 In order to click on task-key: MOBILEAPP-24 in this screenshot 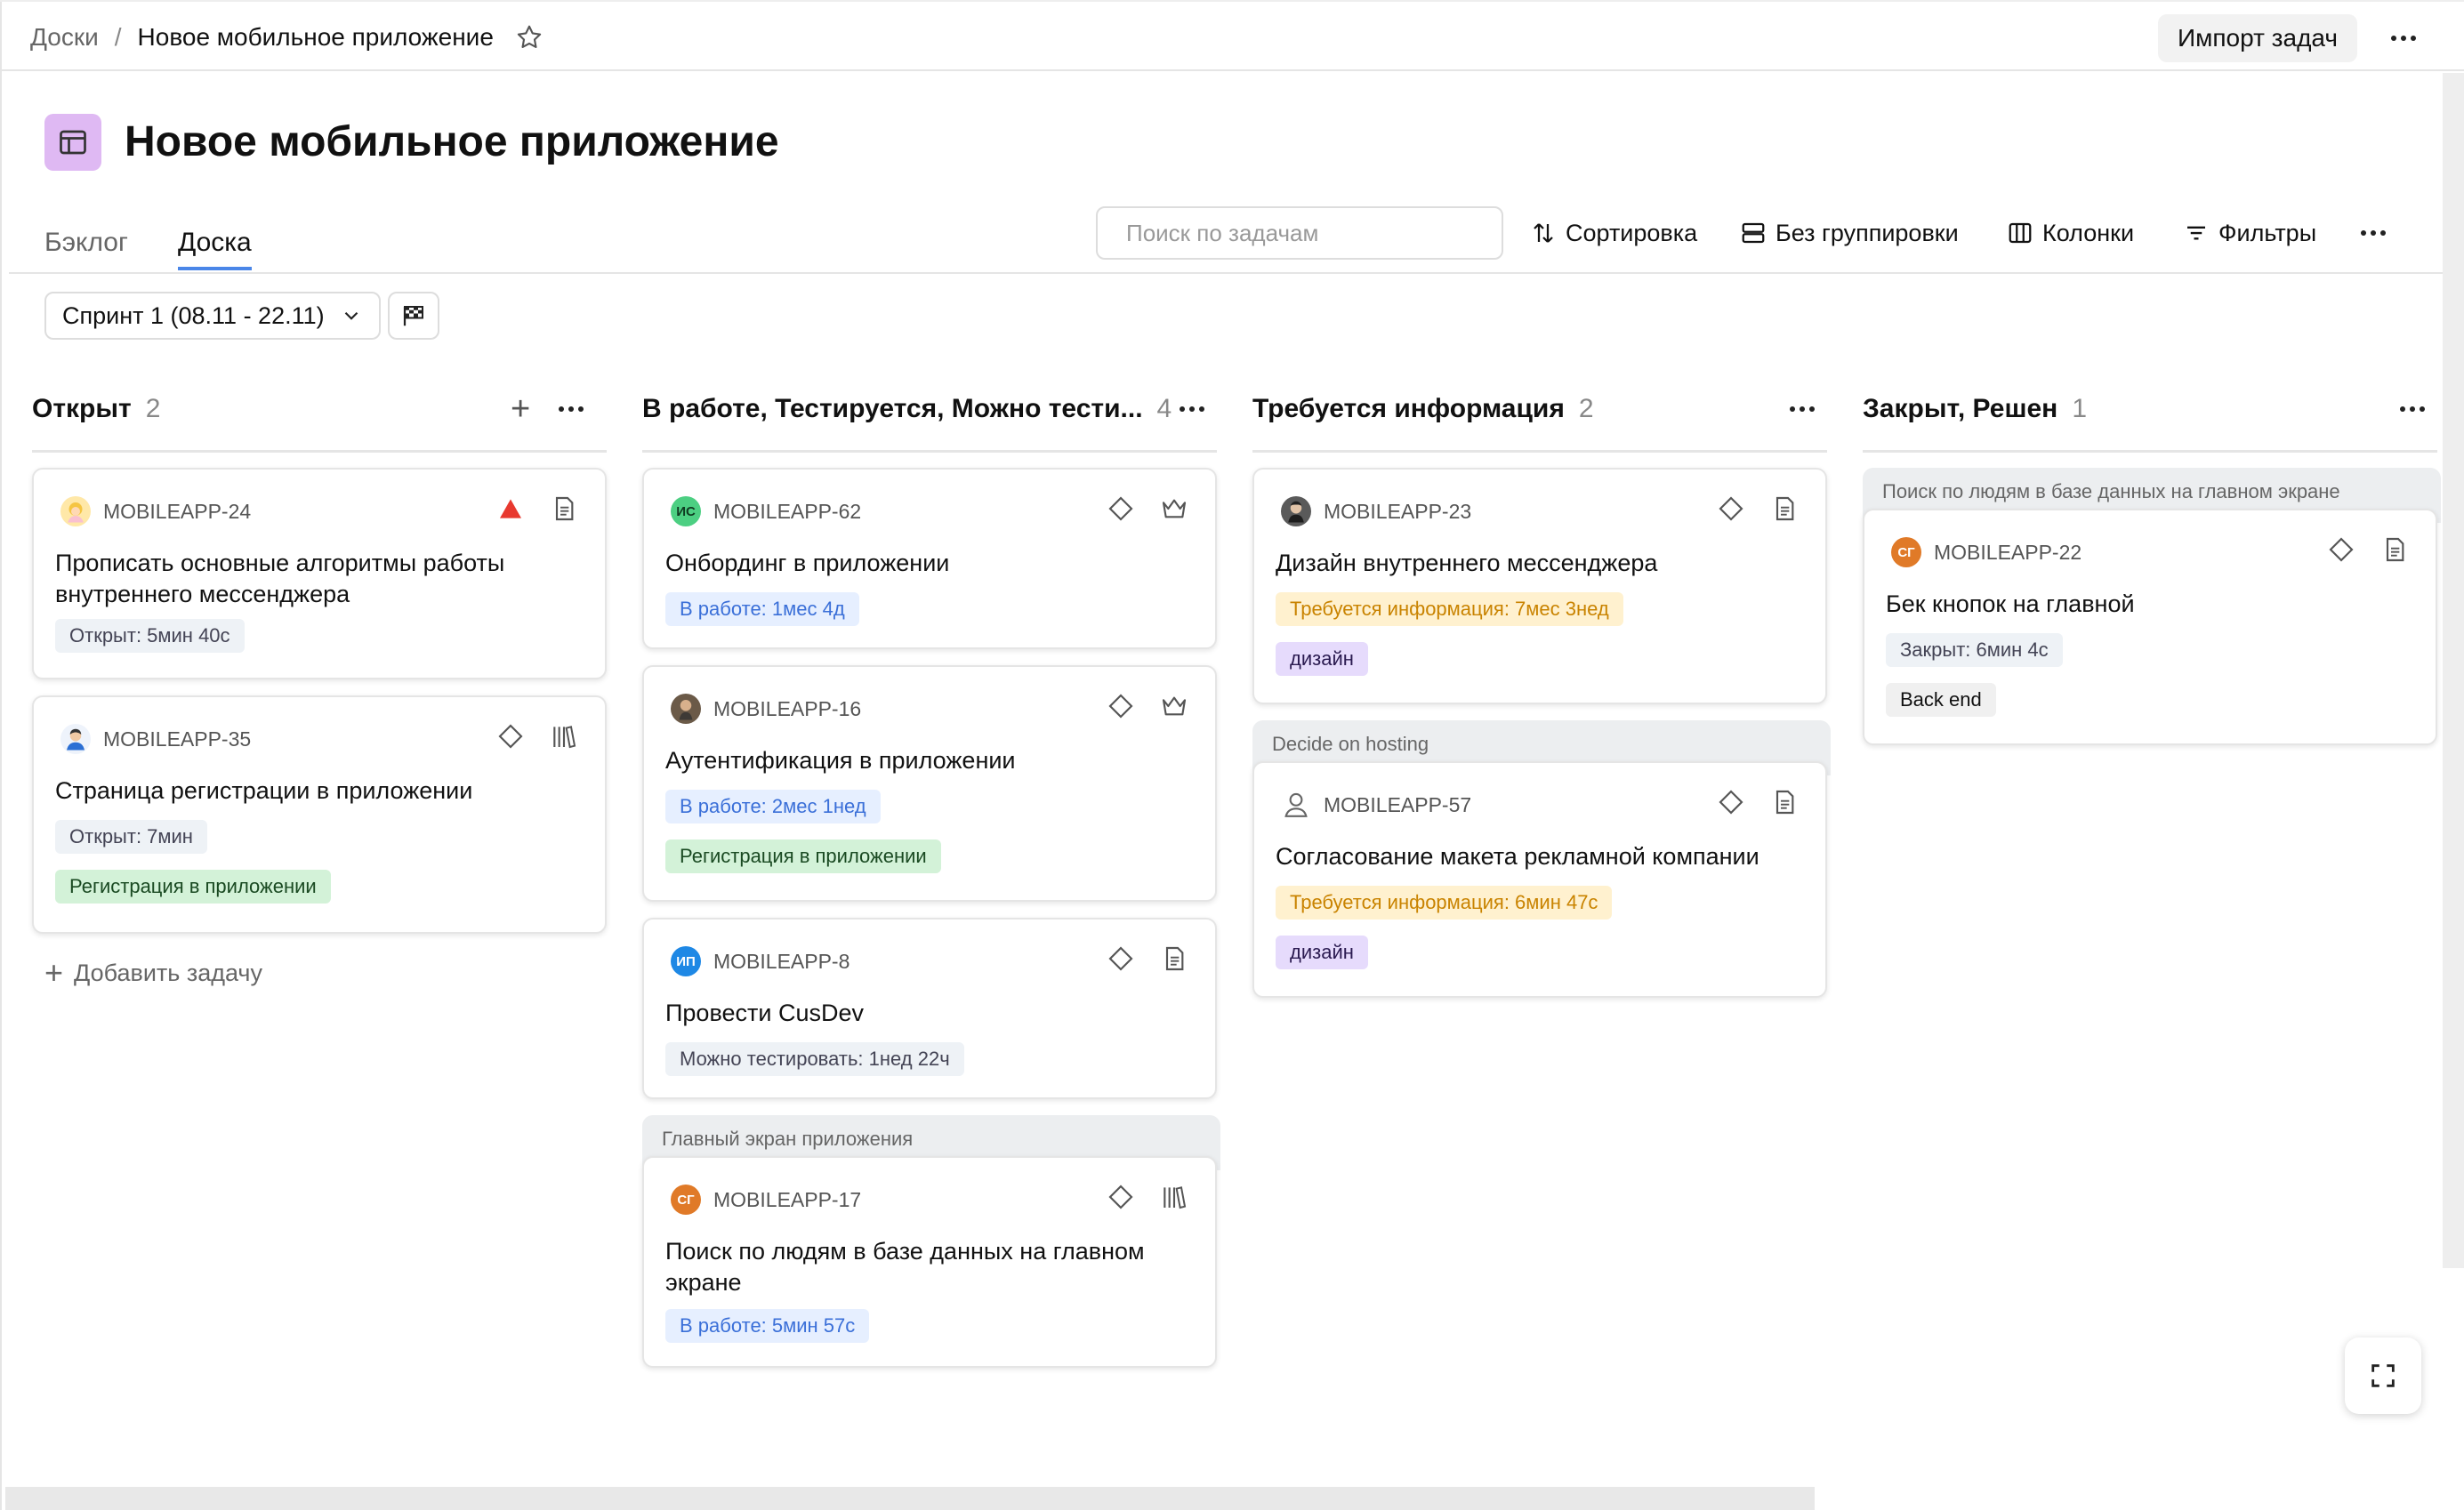, I will do `click(177, 512)`.